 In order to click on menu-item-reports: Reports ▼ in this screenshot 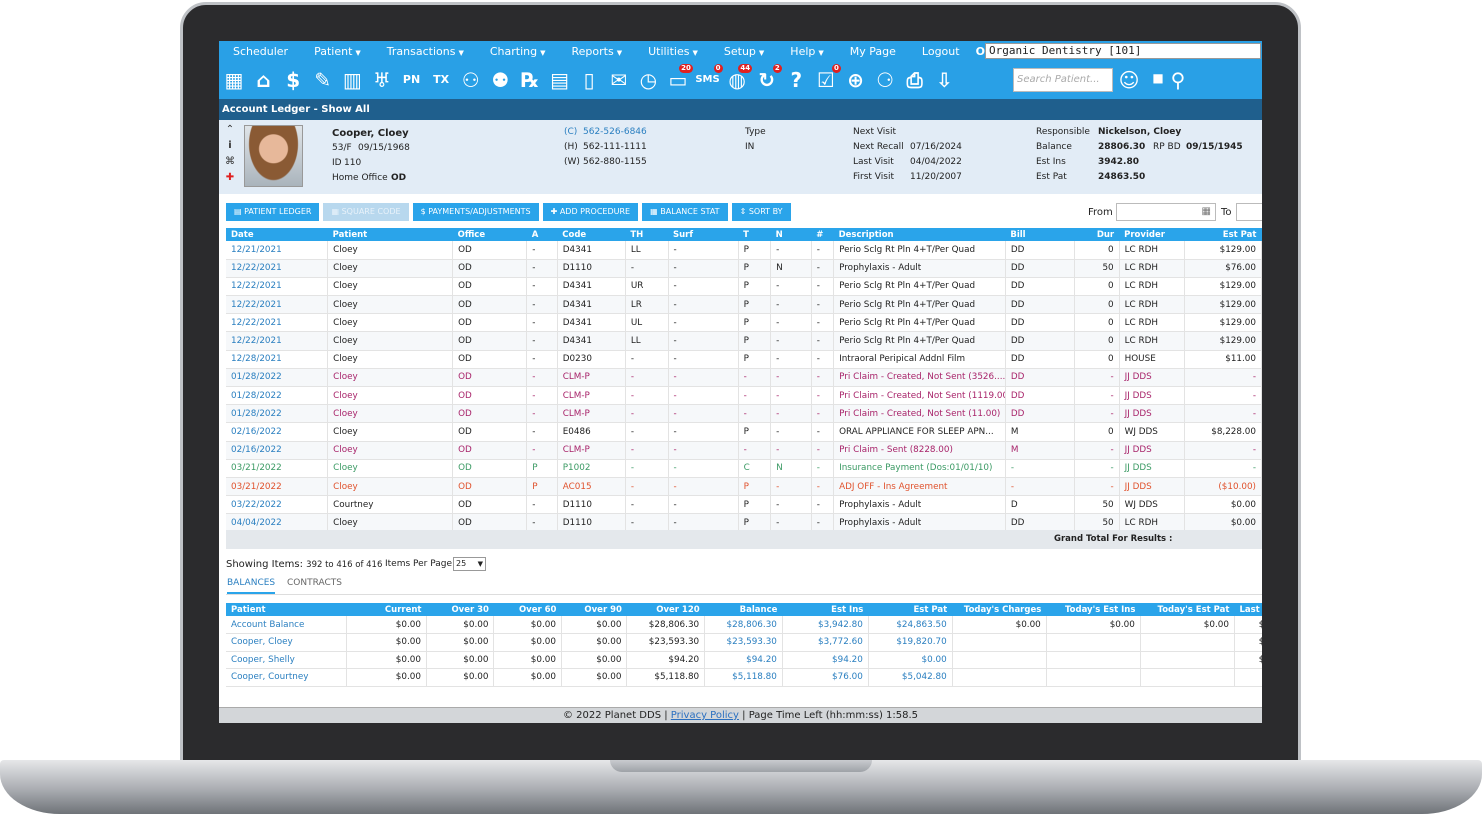, I will do `click(596, 51)`.